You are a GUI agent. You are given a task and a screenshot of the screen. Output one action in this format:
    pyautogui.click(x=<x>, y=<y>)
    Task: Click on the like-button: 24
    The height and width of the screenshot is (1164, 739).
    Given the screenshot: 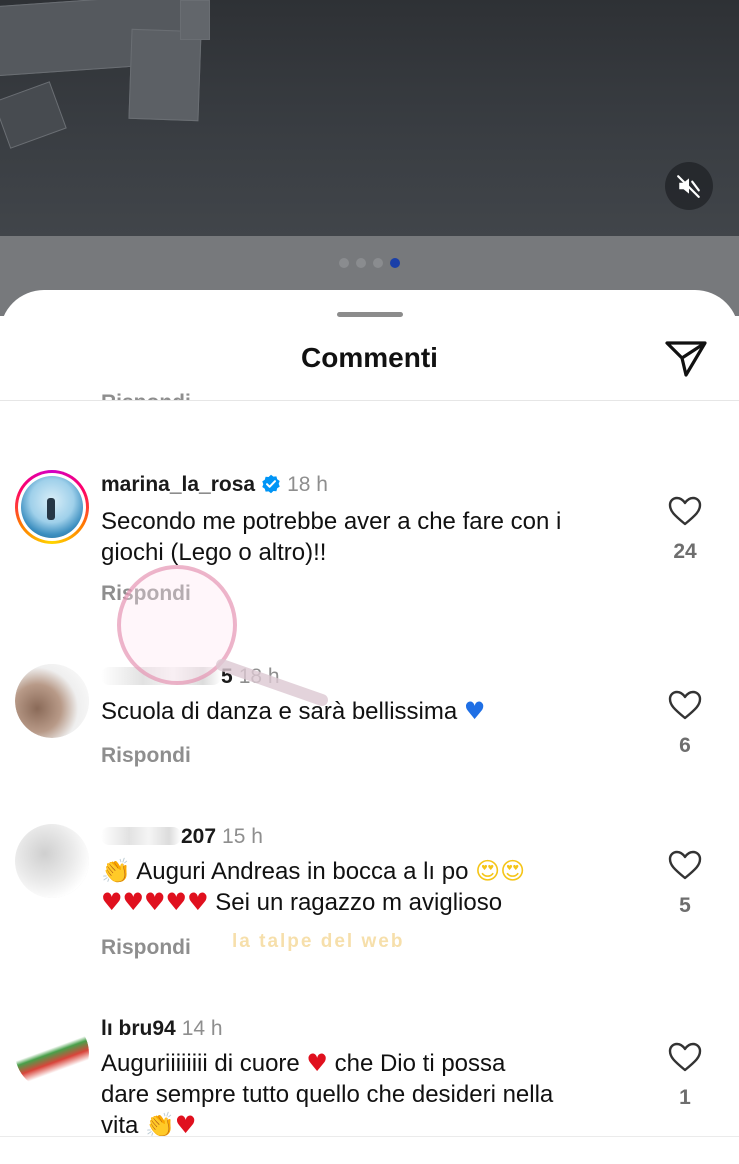 What is the action you would take?
    pyautogui.click(x=685, y=530)
    